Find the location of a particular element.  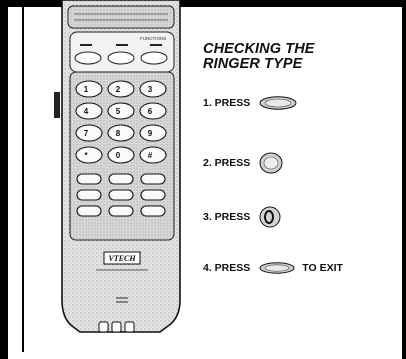

step-1-text: 1. PRESS is located at coordinates (227, 103).